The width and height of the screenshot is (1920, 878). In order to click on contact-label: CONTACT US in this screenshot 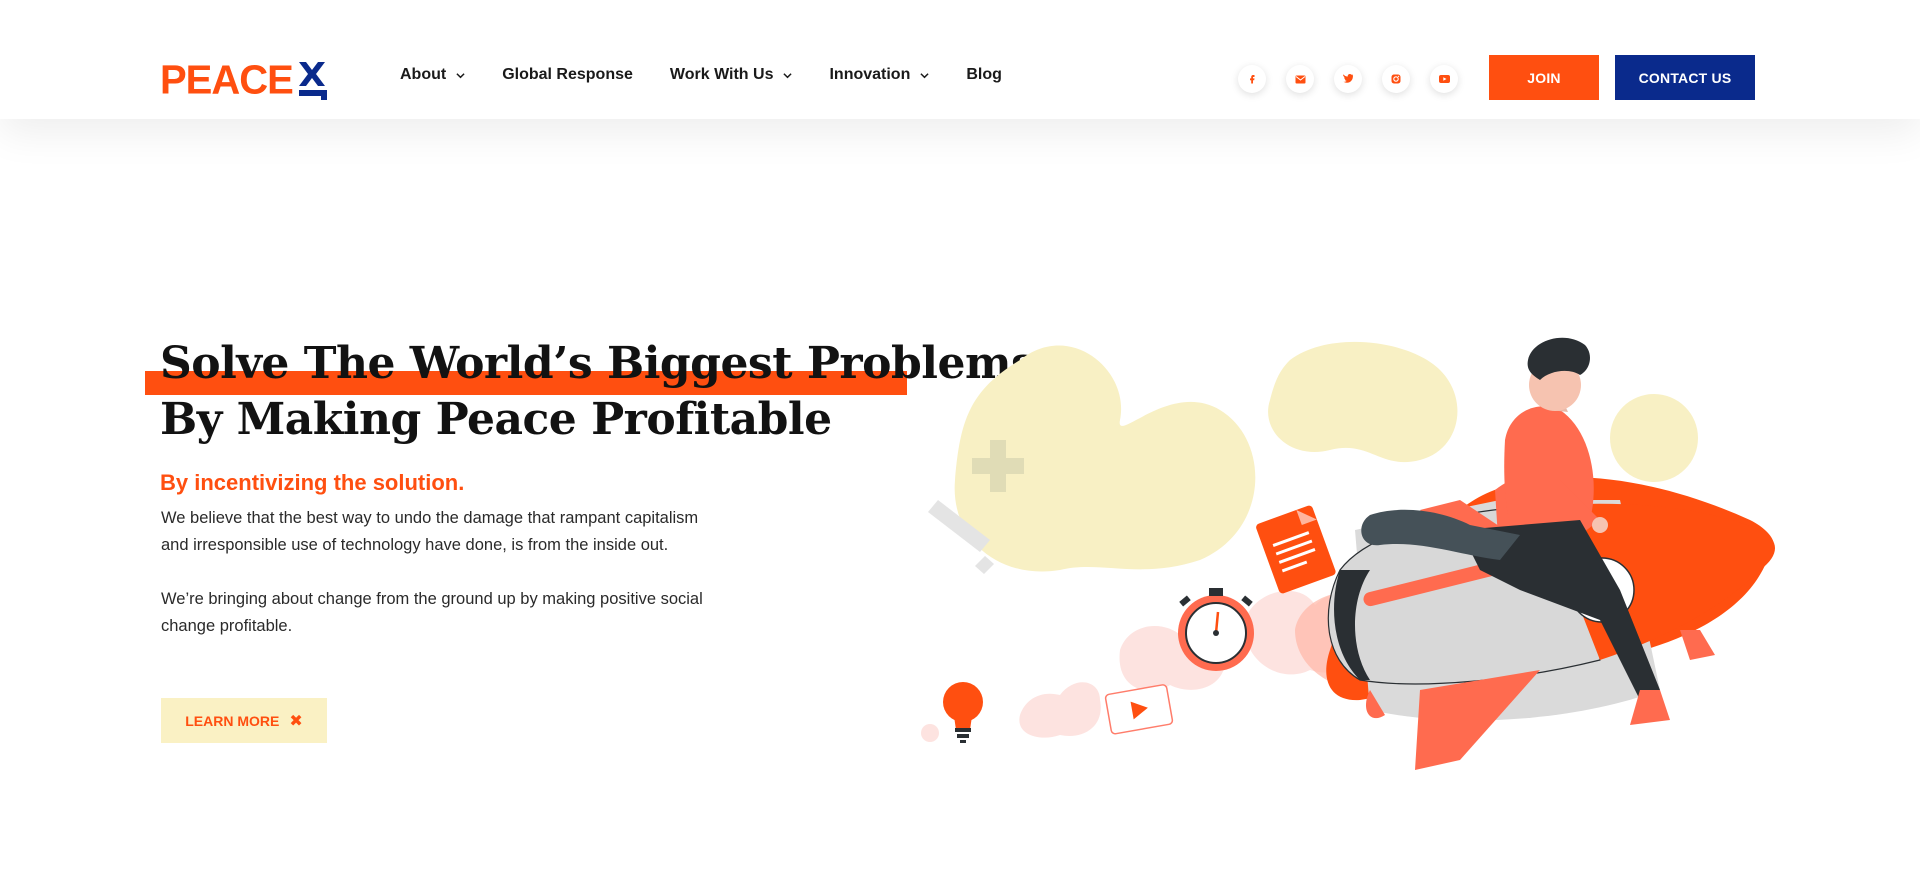, I will do `click(1685, 77)`.